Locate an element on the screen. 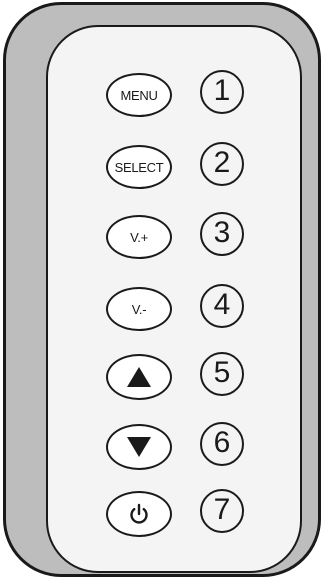  menu-button-label: MENU is located at coordinates (139, 95).